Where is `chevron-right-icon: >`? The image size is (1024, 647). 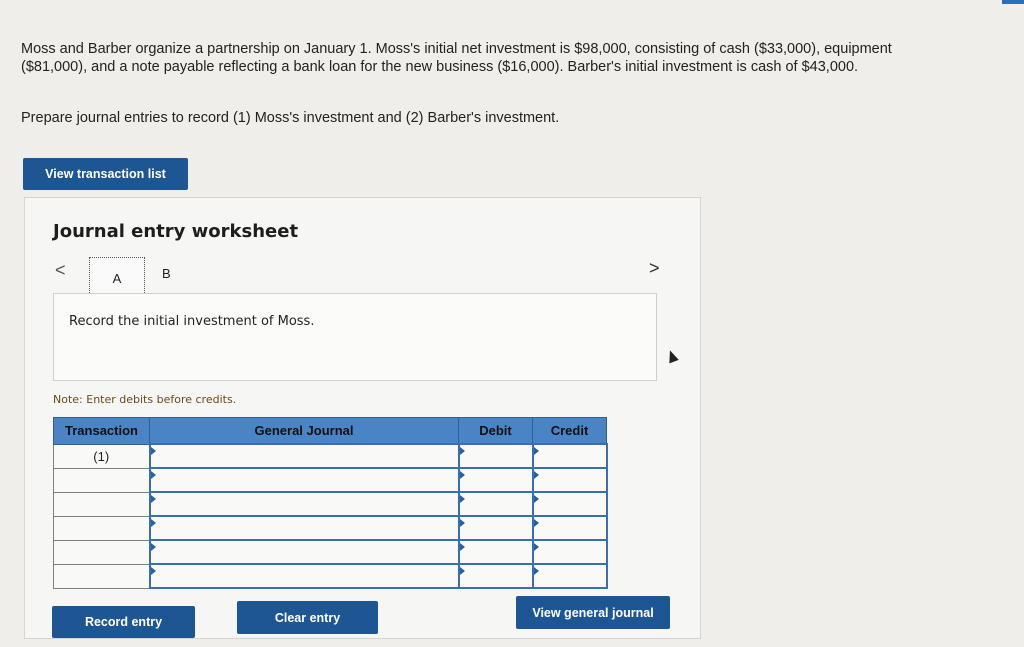
chevron-right-icon: > is located at coordinates (654, 268).